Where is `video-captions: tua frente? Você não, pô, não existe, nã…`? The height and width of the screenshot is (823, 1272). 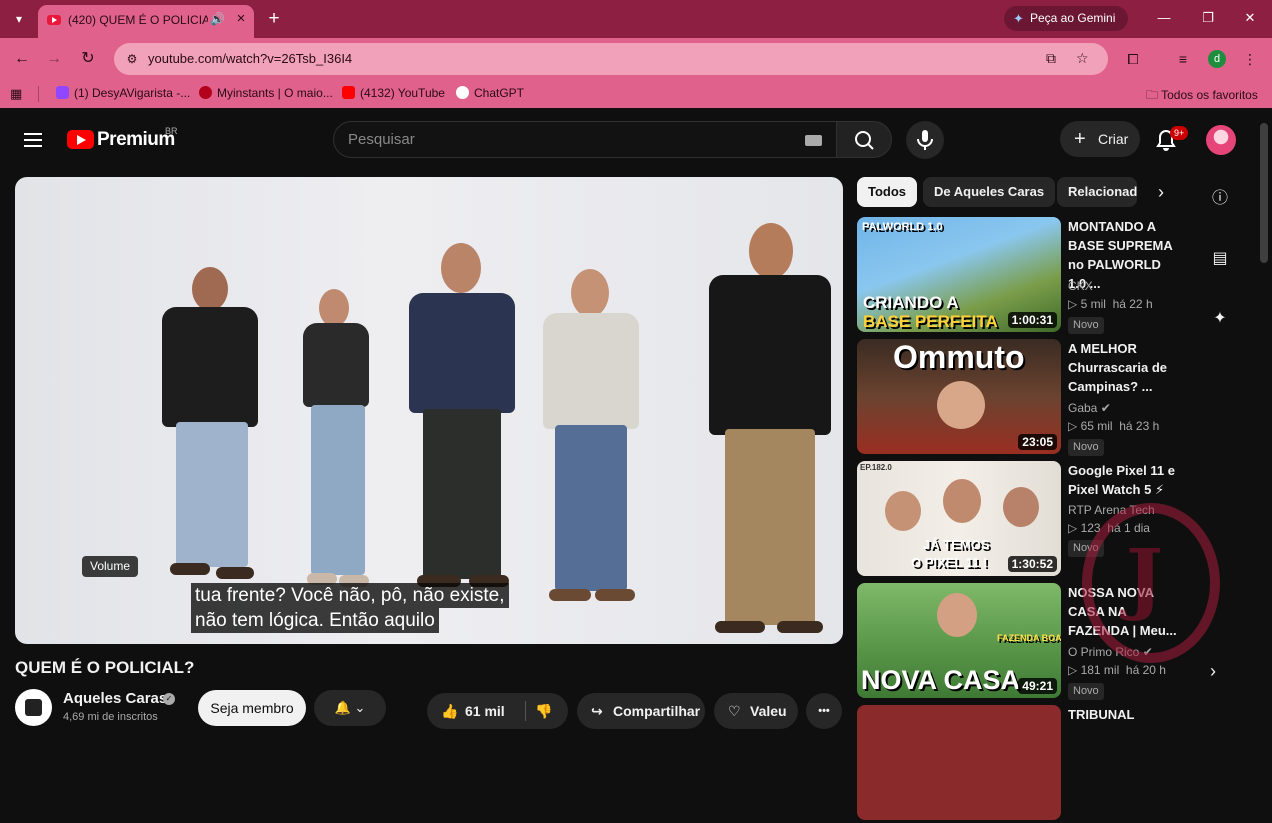 video-captions: tua frente? Você não, pô, não existe, nã… is located at coordinates (350, 608).